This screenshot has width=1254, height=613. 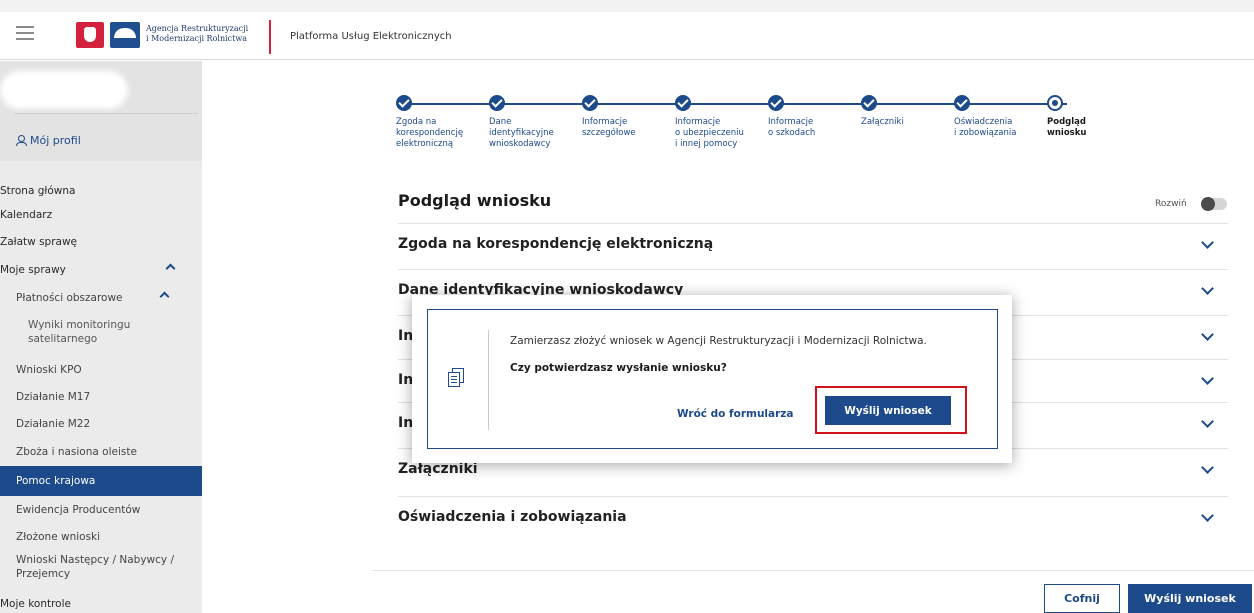 I want to click on person-icon, so click(x=21, y=140).